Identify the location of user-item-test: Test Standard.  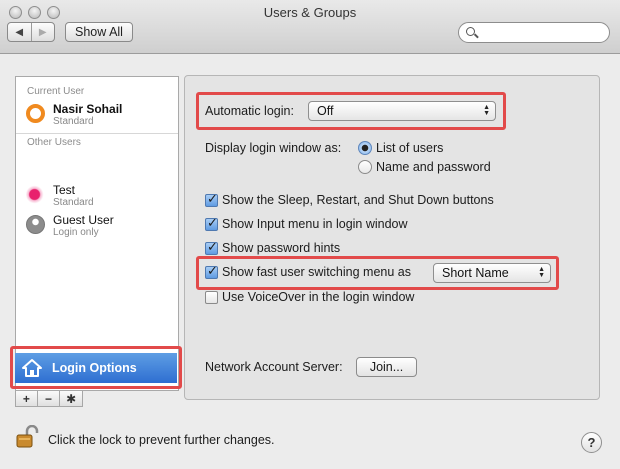
(101, 195).